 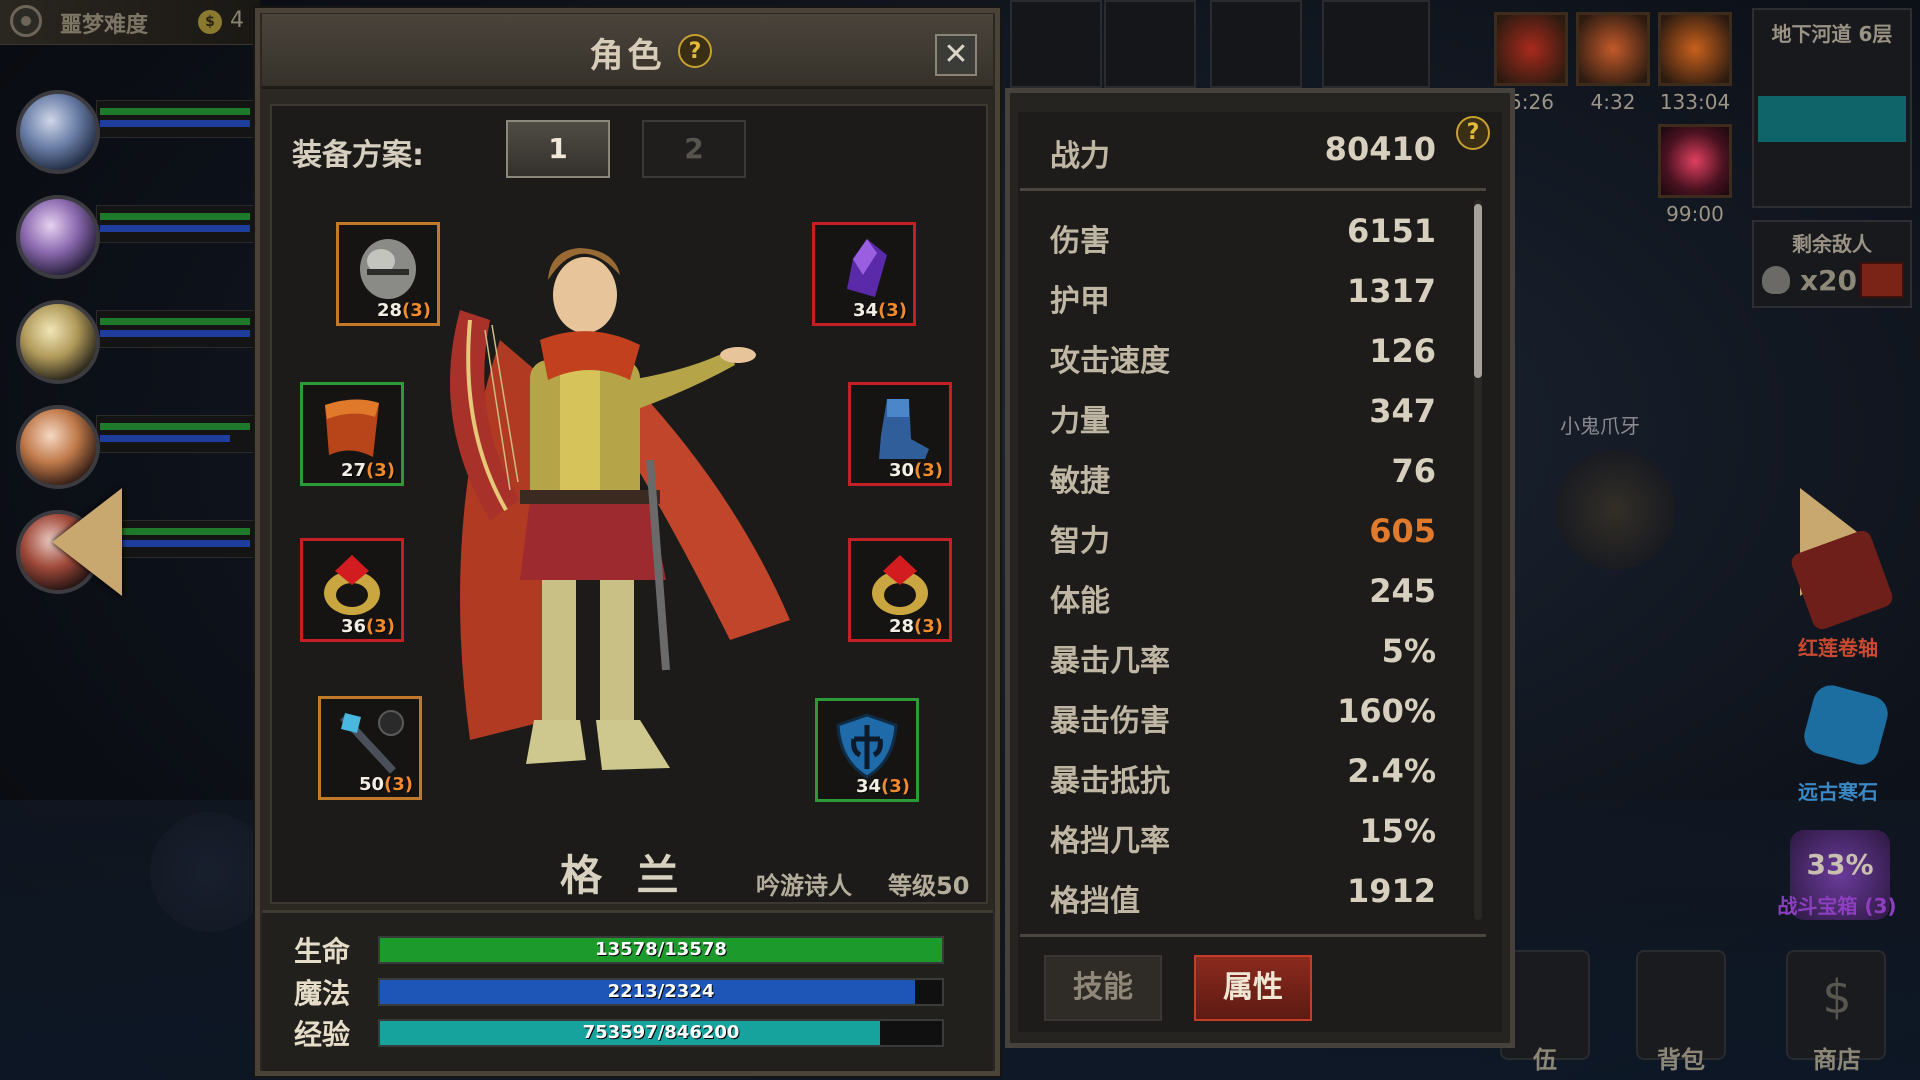 What do you see at coordinates (372, 742) in the screenshot?
I see `staff-icon` at bounding box center [372, 742].